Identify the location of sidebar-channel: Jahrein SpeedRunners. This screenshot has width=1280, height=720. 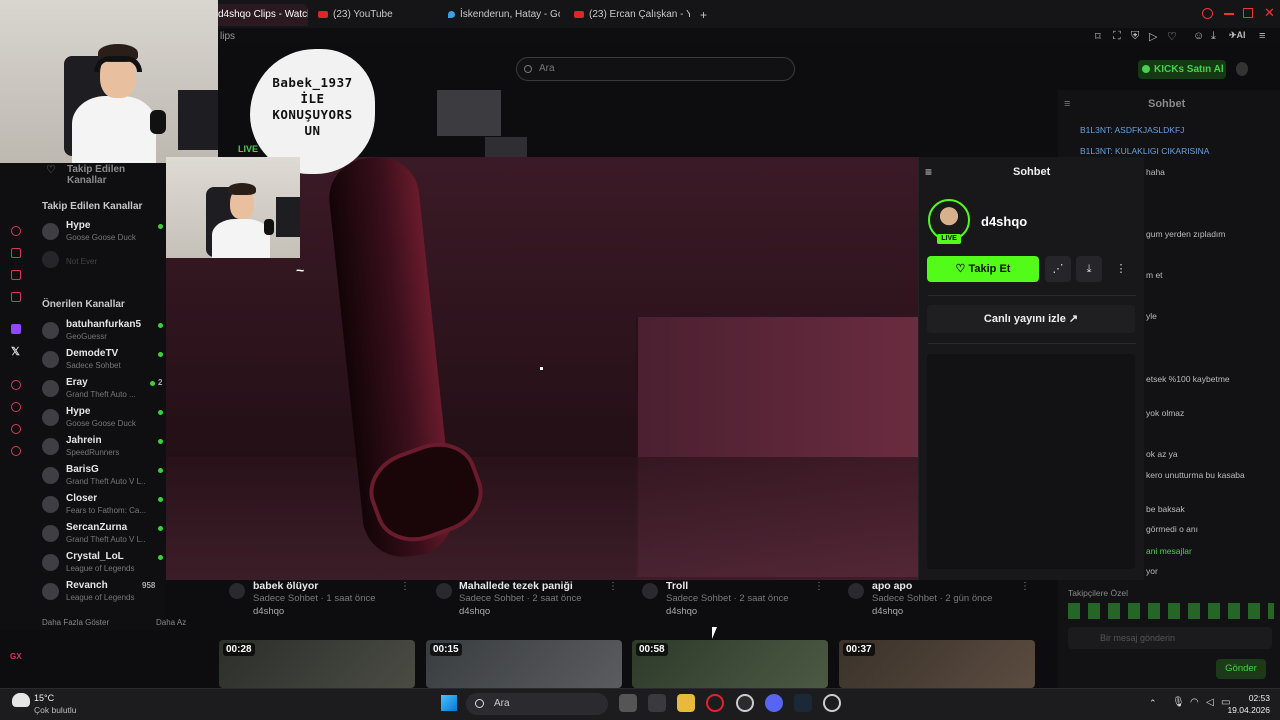
(104, 449).